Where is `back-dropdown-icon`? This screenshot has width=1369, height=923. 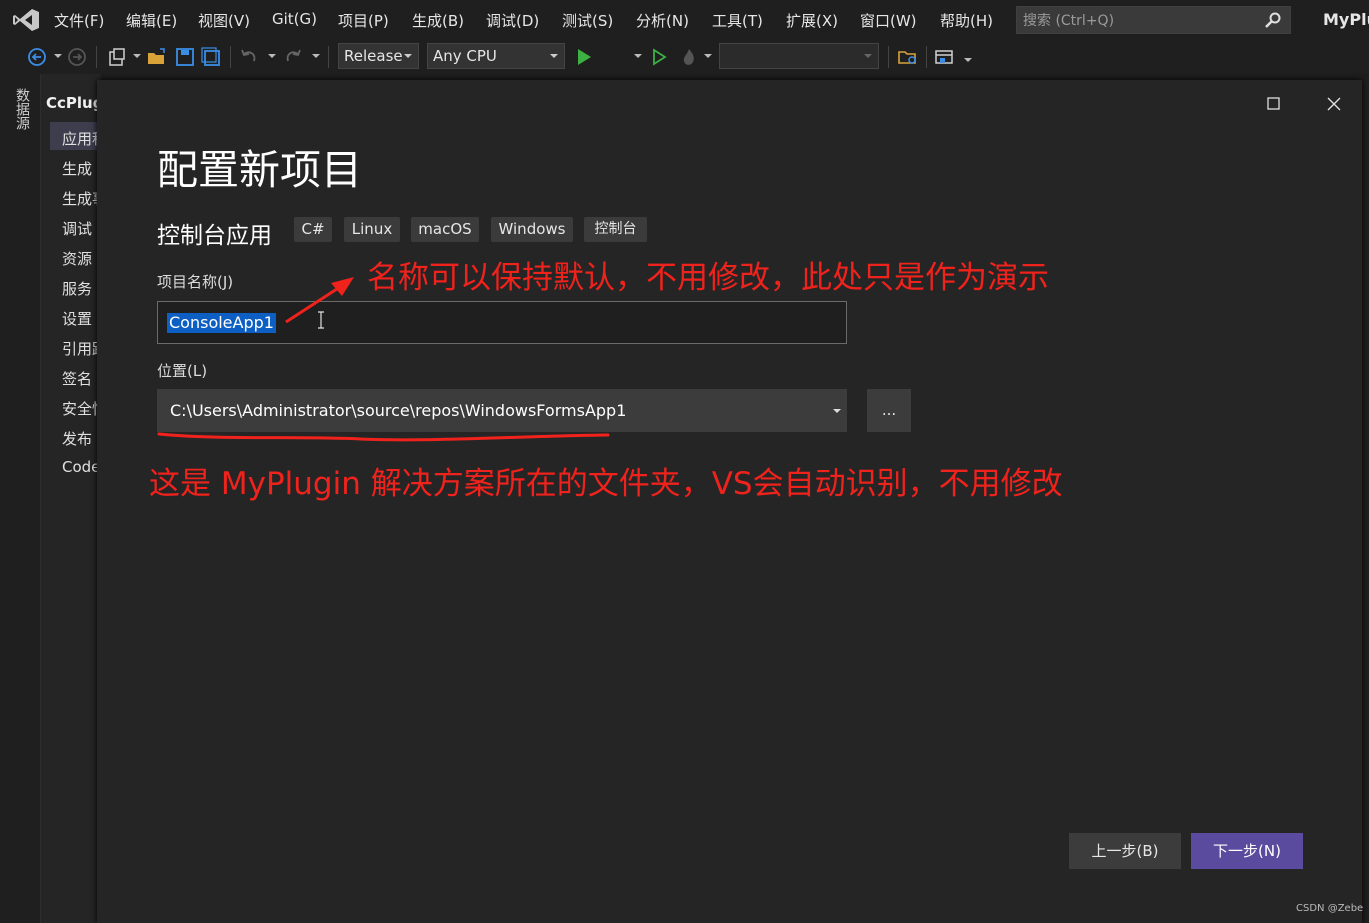
back-dropdown-icon is located at coordinates (58, 56).